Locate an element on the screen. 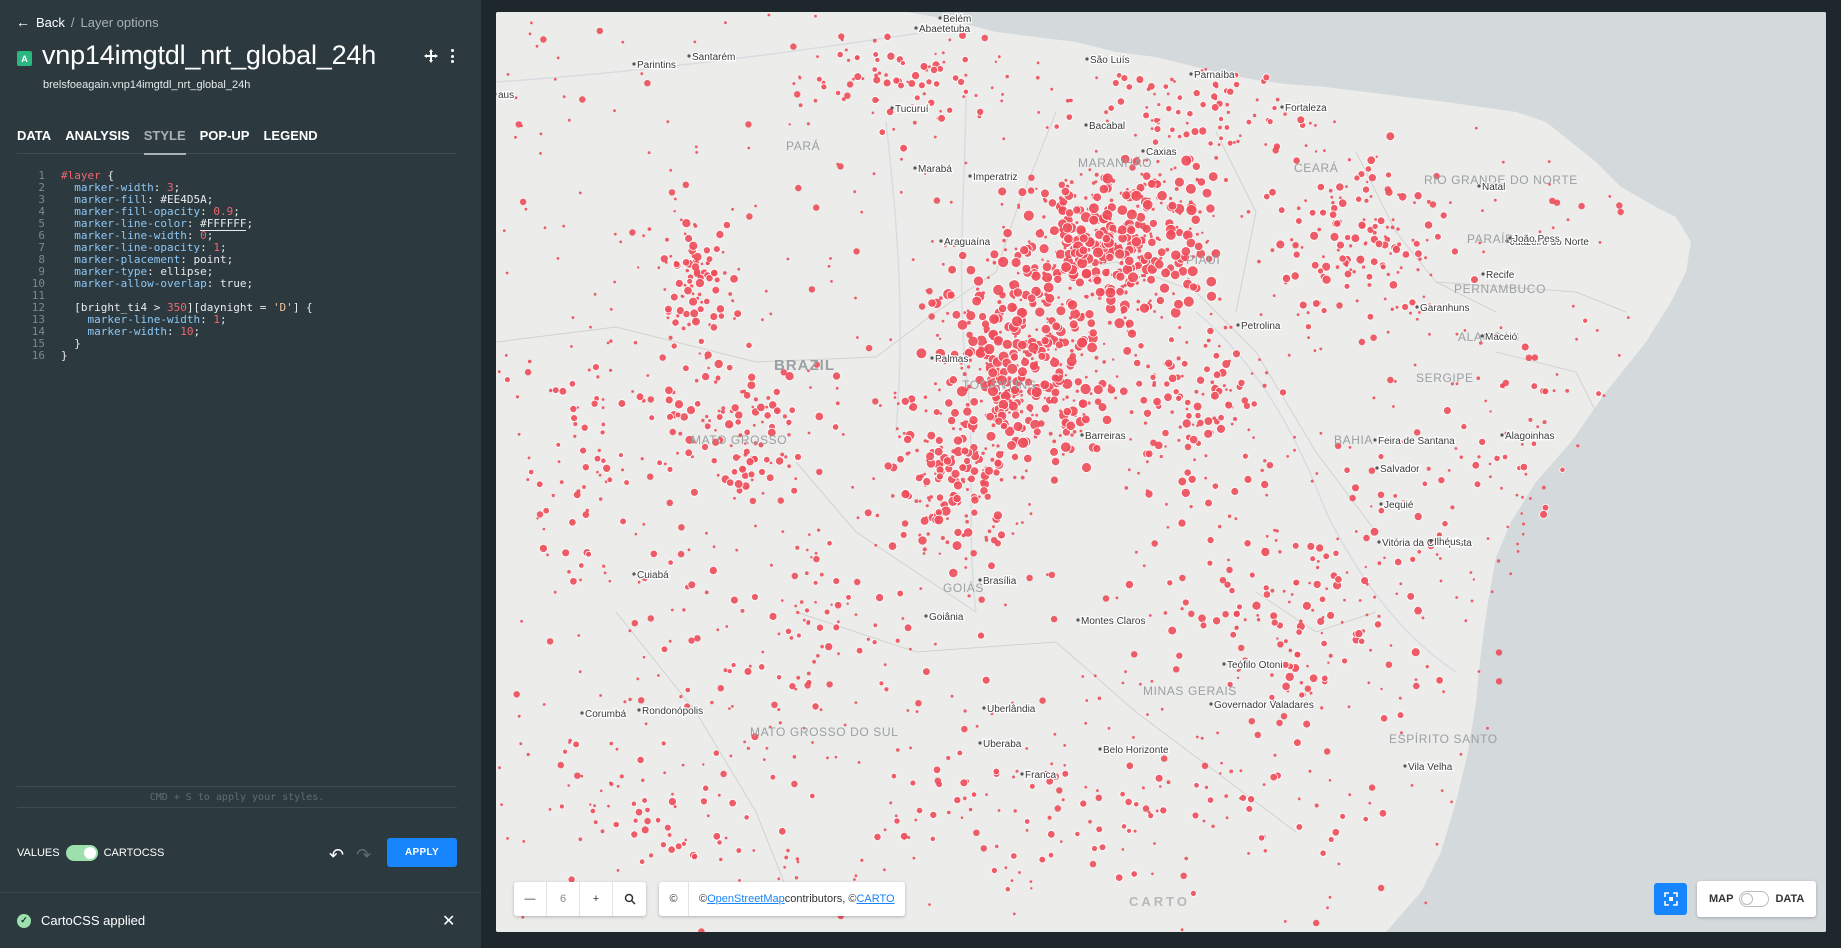 The image size is (1841, 948). close-icon: ✕ is located at coordinates (448, 921).